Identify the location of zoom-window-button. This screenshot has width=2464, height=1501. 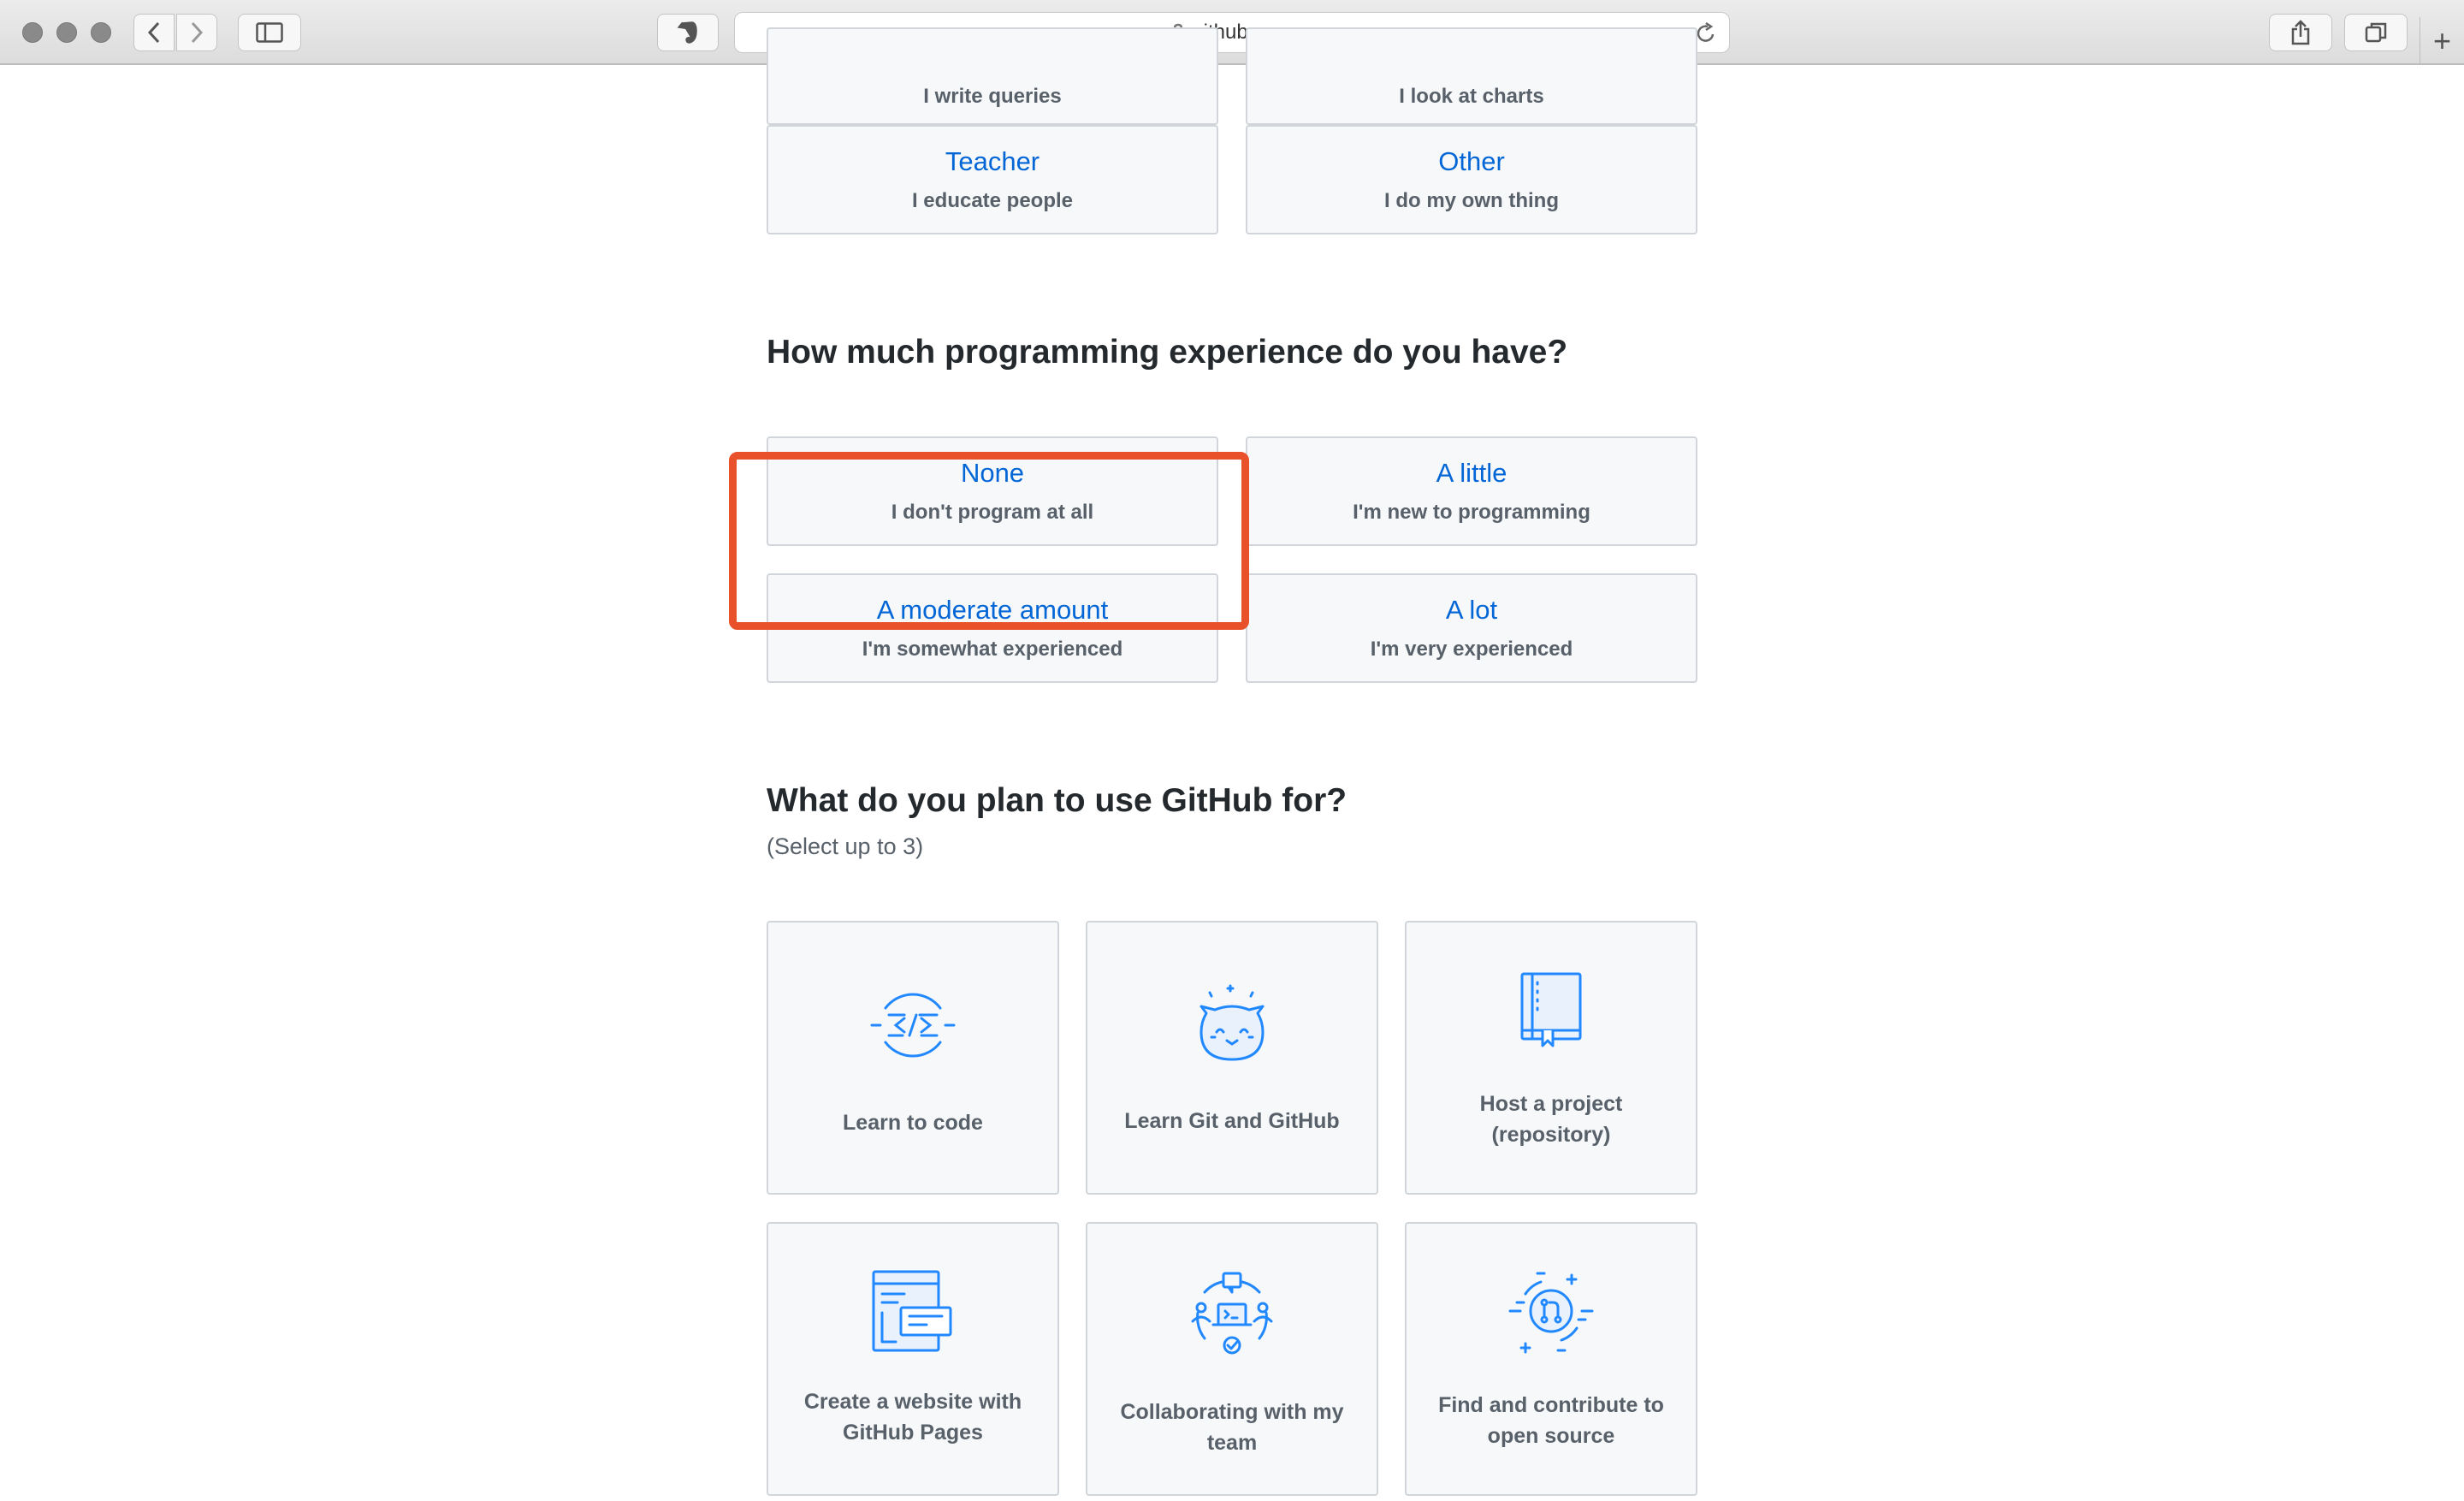
(101, 32).